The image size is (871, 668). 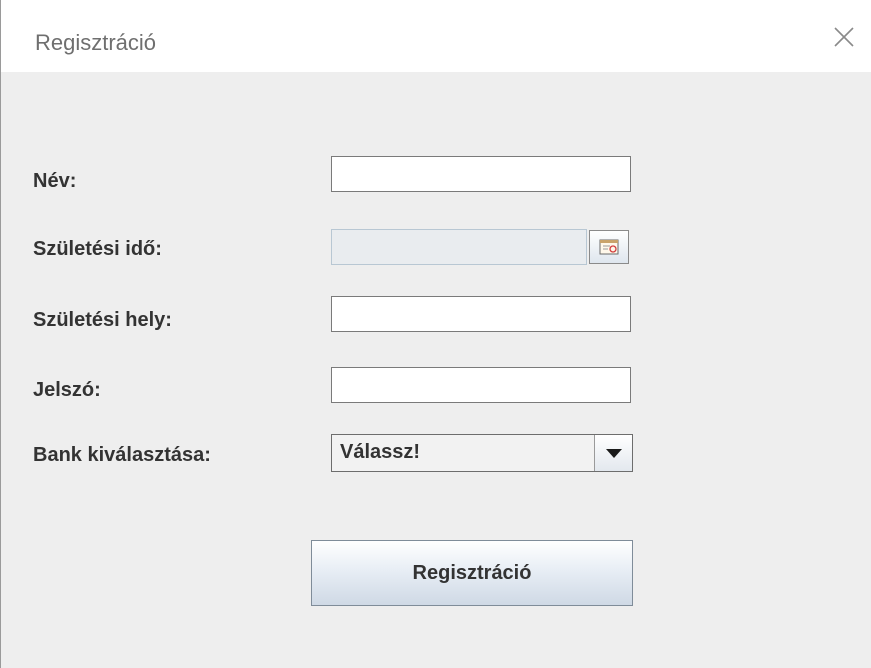 What do you see at coordinates (97, 249) in the screenshot?
I see `birth-date-label: Születési idő:` at bounding box center [97, 249].